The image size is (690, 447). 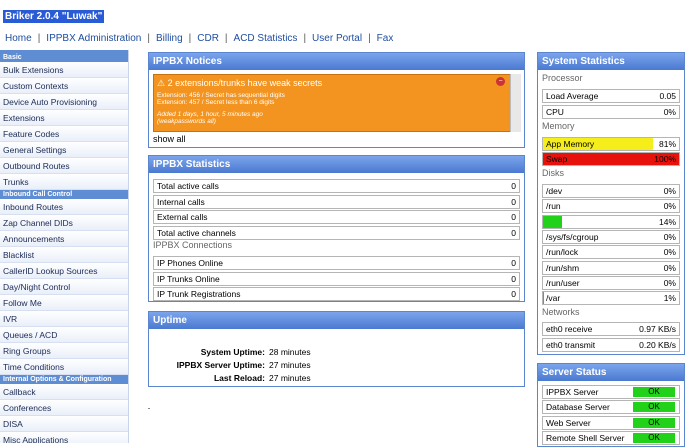 What do you see at coordinates (611, 191) in the screenshot?
I see `disk-dev: /dev 0%` at bounding box center [611, 191].